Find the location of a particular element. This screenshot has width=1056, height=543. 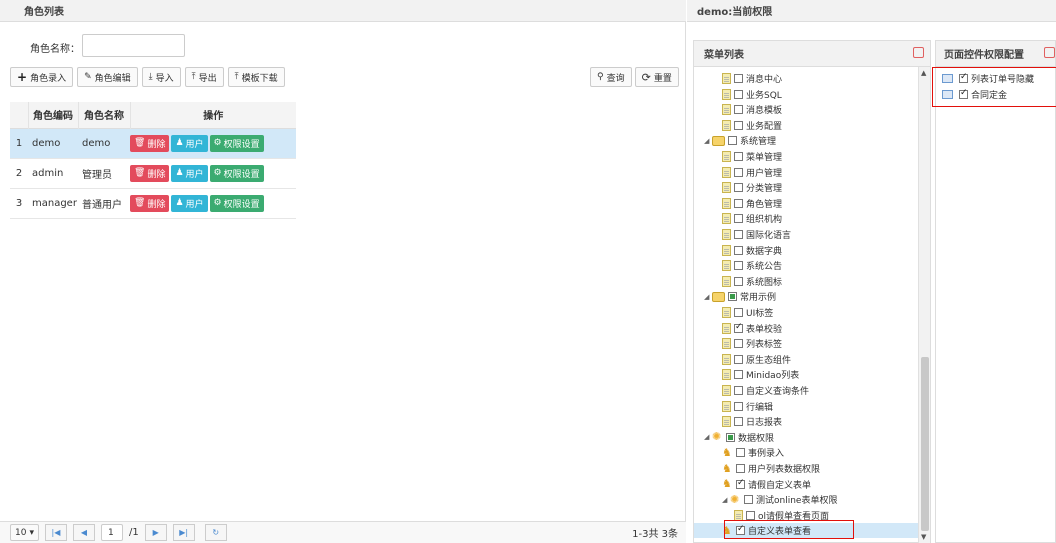

export-button: ⤒ 导出 is located at coordinates (204, 77).